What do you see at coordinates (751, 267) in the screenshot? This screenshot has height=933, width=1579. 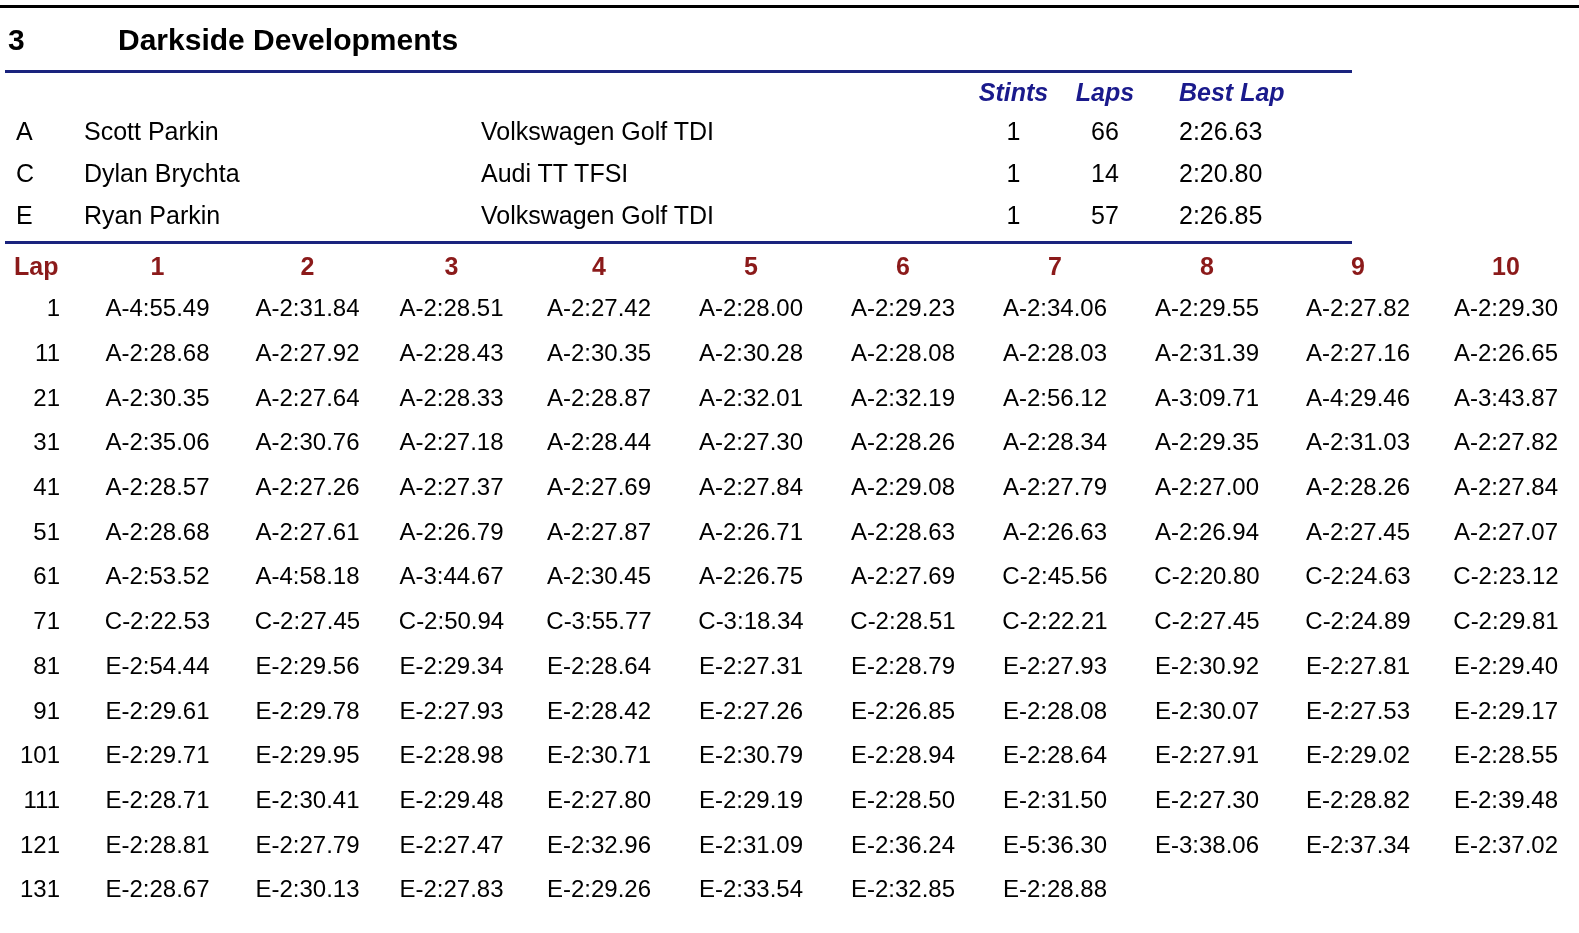 I see `column-header: 5` at bounding box center [751, 267].